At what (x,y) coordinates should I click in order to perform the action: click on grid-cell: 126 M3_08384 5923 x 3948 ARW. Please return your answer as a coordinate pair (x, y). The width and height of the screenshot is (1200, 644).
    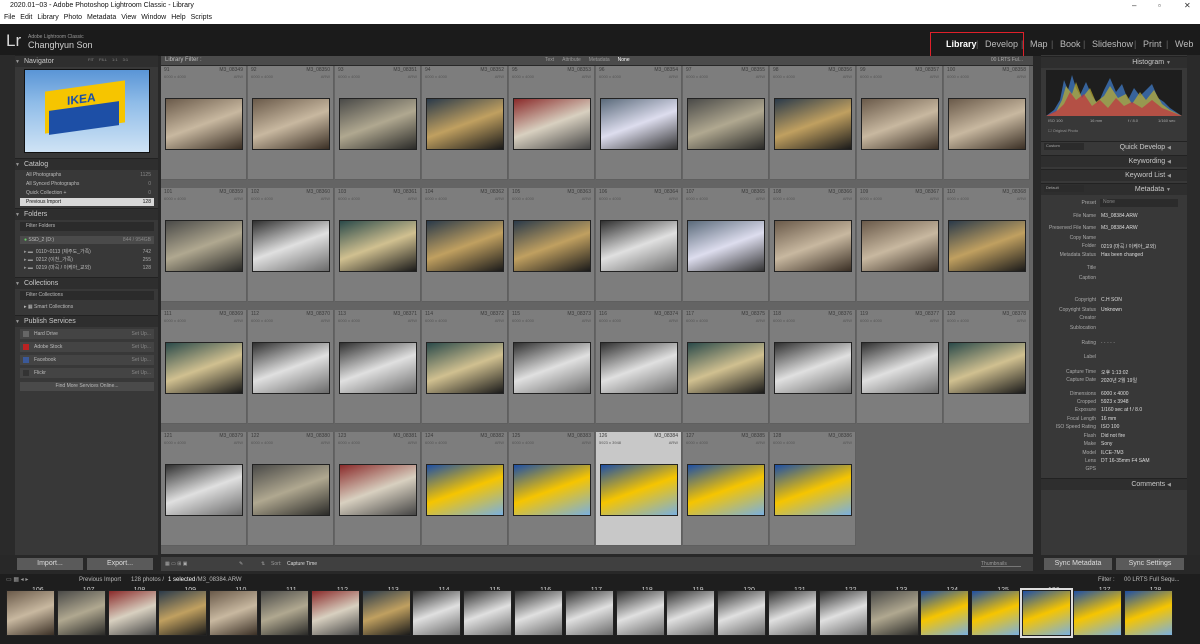
    Looking at the image, I should click on (639, 489).